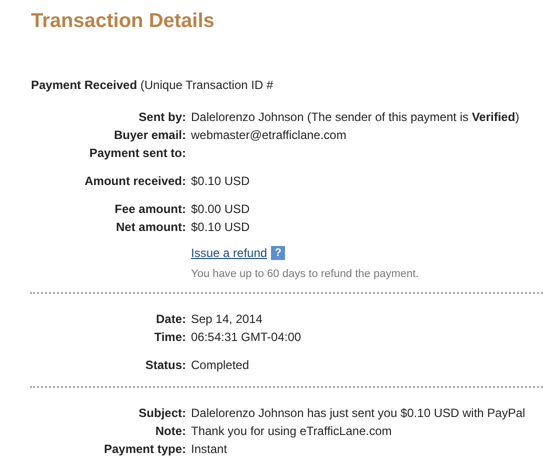  What do you see at coordinates (229, 253) in the screenshot?
I see `refund-link: Issue a refund` at bounding box center [229, 253].